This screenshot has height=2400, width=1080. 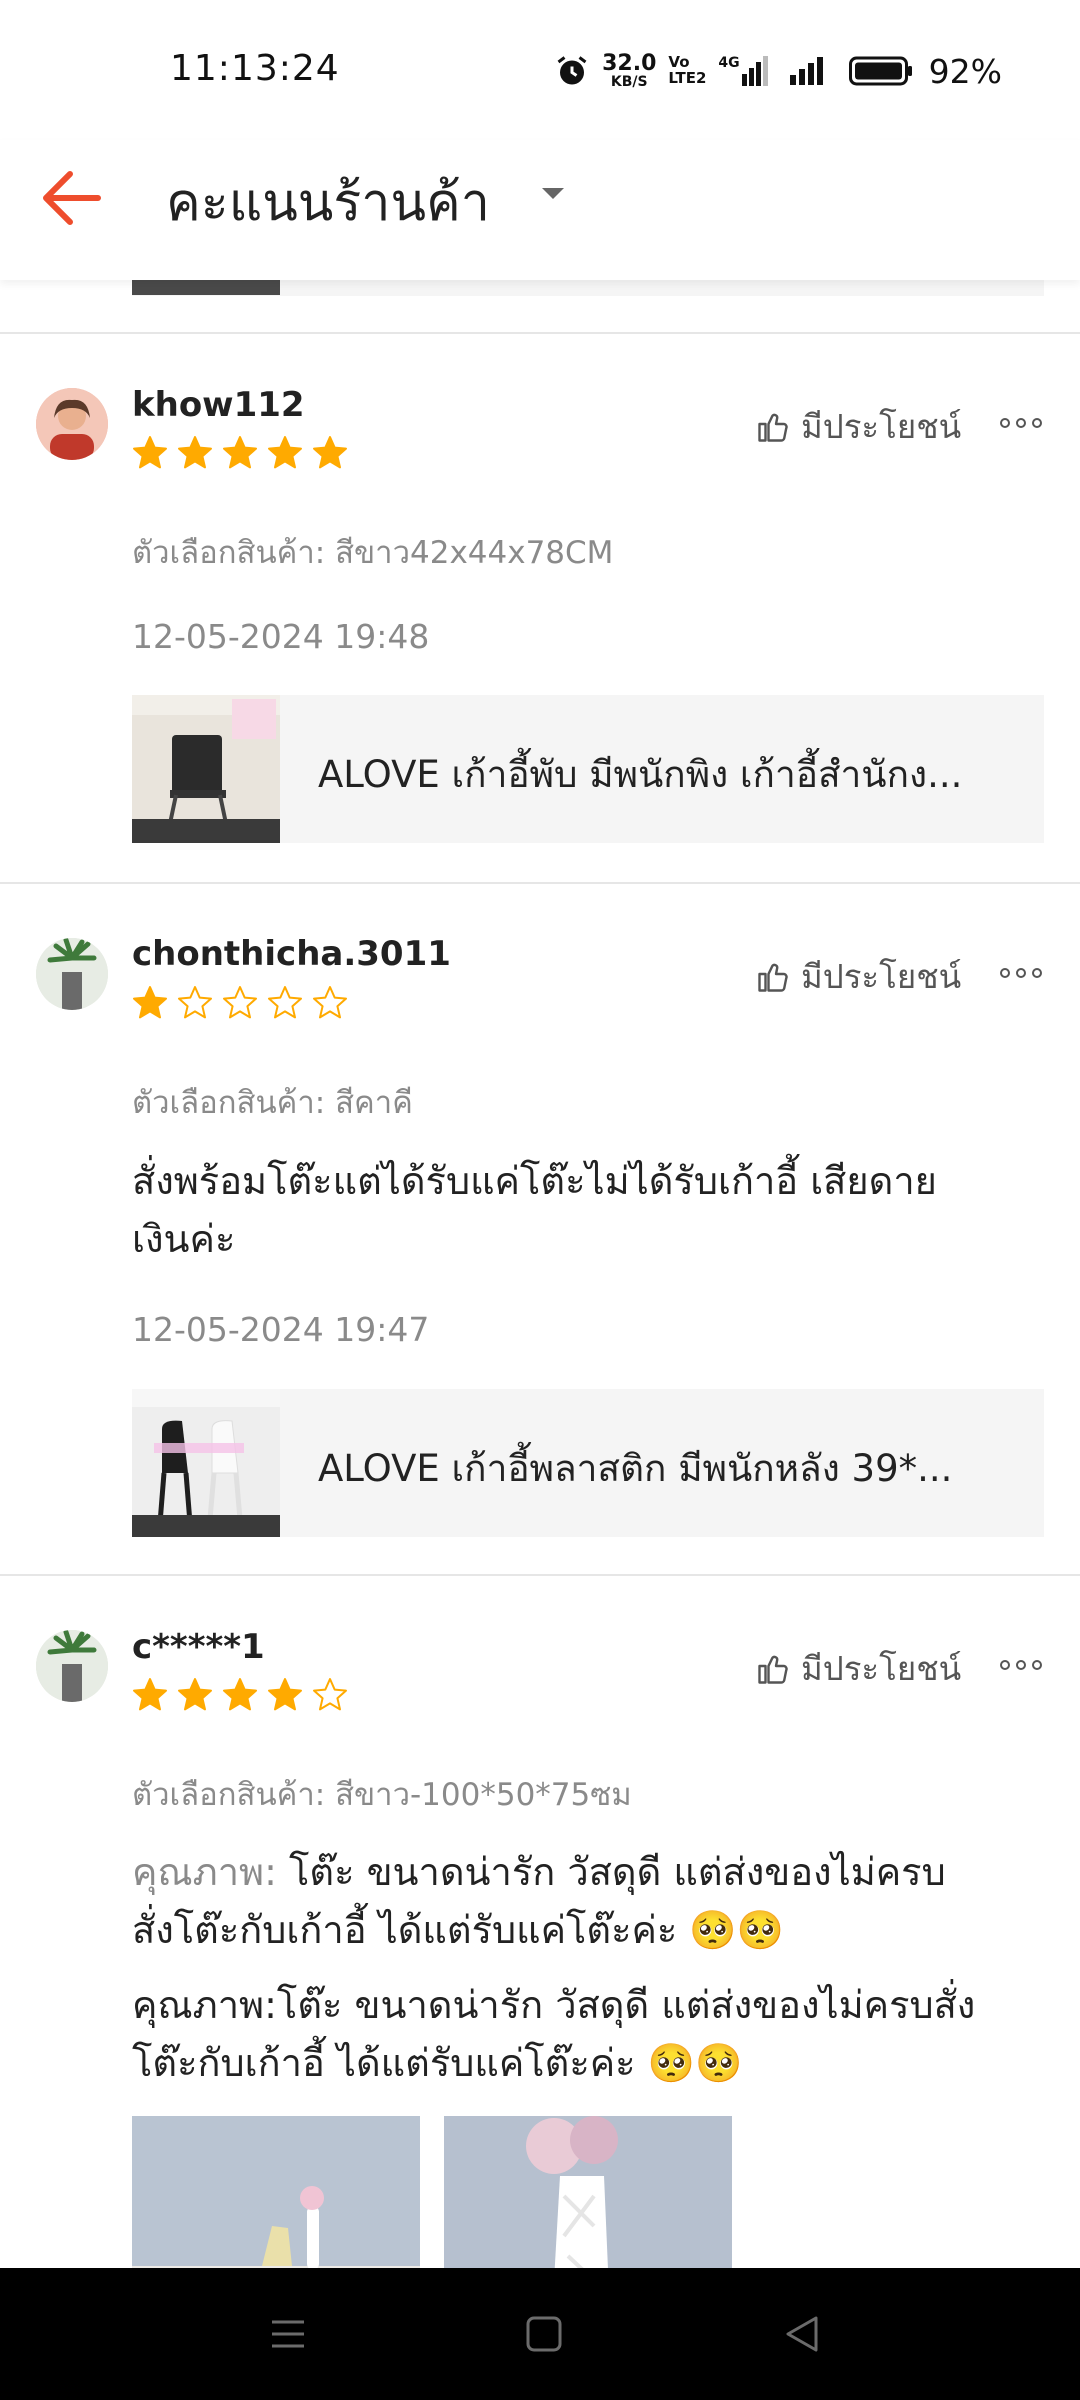 I want to click on home-icon, so click(x=544, y=2334).